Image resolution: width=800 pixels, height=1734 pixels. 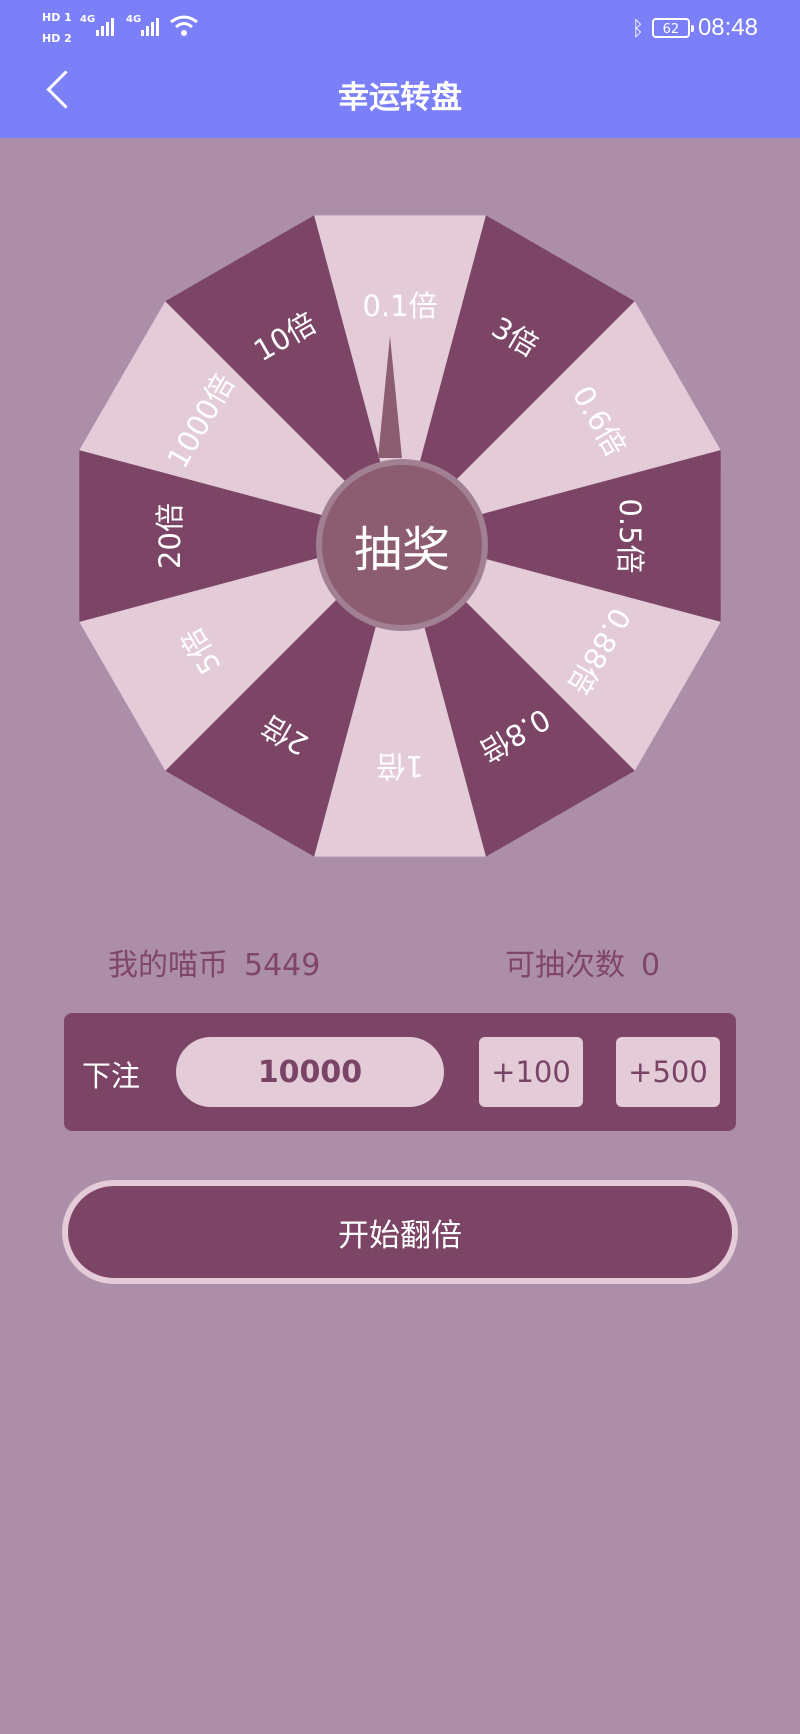 What do you see at coordinates (668, 1072) in the screenshot?
I see `add-500-button: +500` at bounding box center [668, 1072].